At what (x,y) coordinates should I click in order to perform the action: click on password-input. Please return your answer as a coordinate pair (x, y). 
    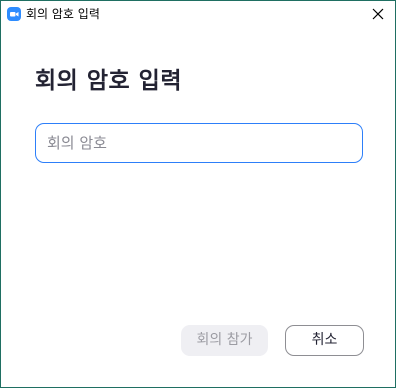
    Looking at the image, I should click on (197, 143).